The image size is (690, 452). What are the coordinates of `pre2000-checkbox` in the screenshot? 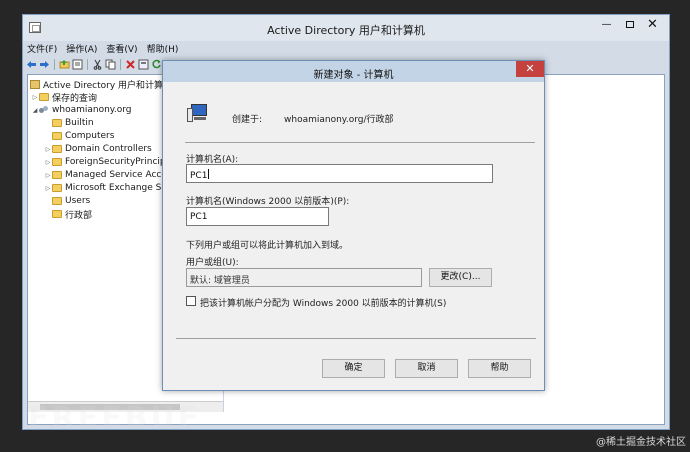 It's located at (191, 301).